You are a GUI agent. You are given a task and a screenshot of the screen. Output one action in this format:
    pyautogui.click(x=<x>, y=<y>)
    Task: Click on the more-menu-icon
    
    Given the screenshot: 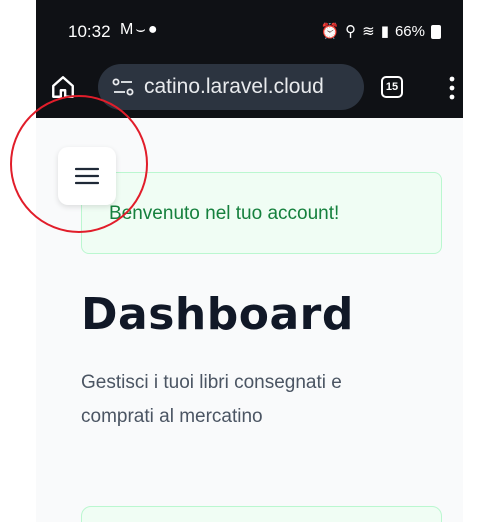 What is the action you would take?
    pyautogui.click(x=452, y=88)
    